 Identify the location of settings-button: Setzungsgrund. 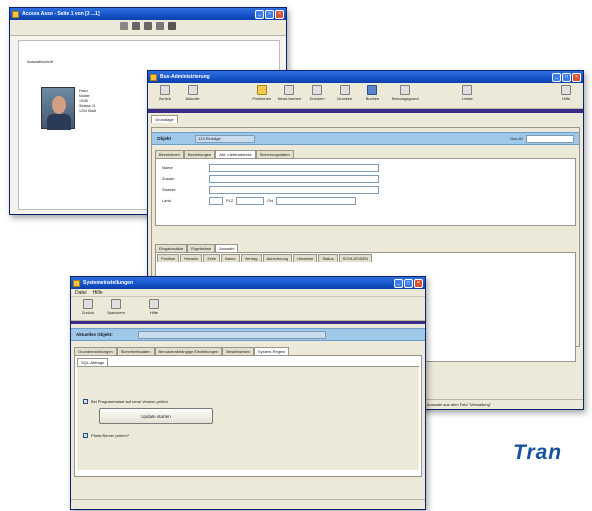
(405, 95).